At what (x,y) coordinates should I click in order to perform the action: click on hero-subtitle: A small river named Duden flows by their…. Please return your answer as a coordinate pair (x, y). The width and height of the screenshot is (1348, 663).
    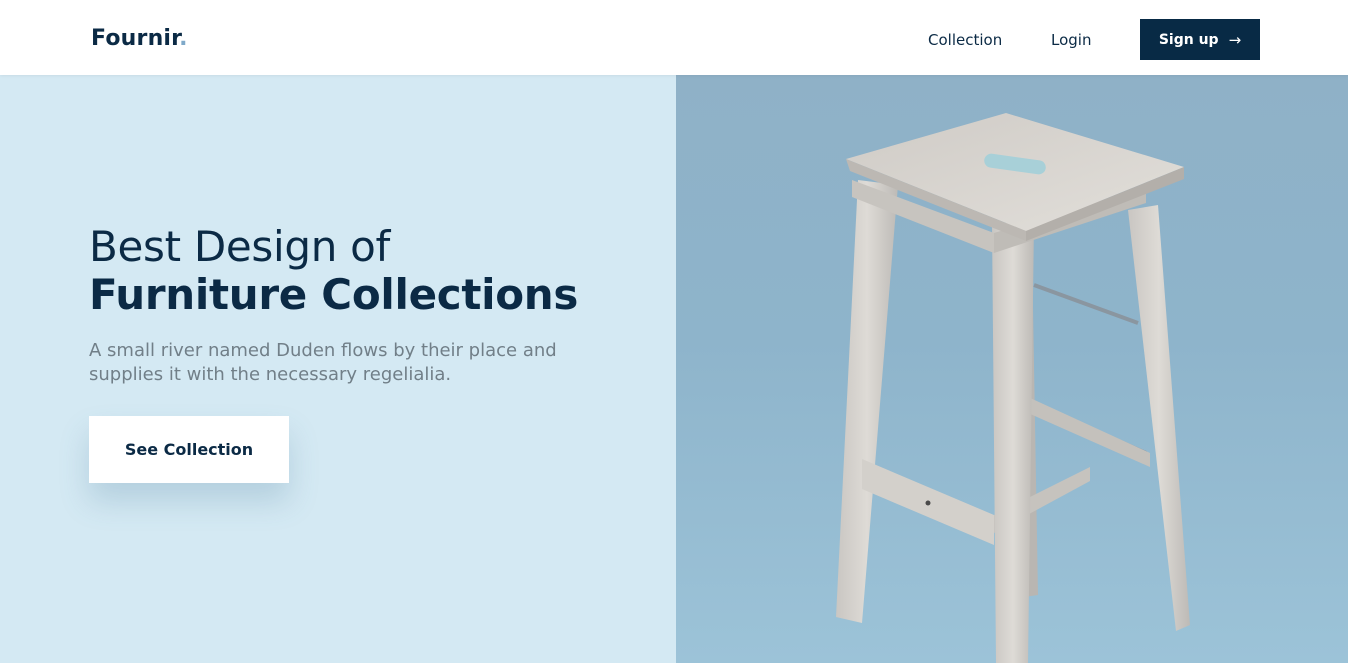
    Looking at the image, I should click on (323, 362).